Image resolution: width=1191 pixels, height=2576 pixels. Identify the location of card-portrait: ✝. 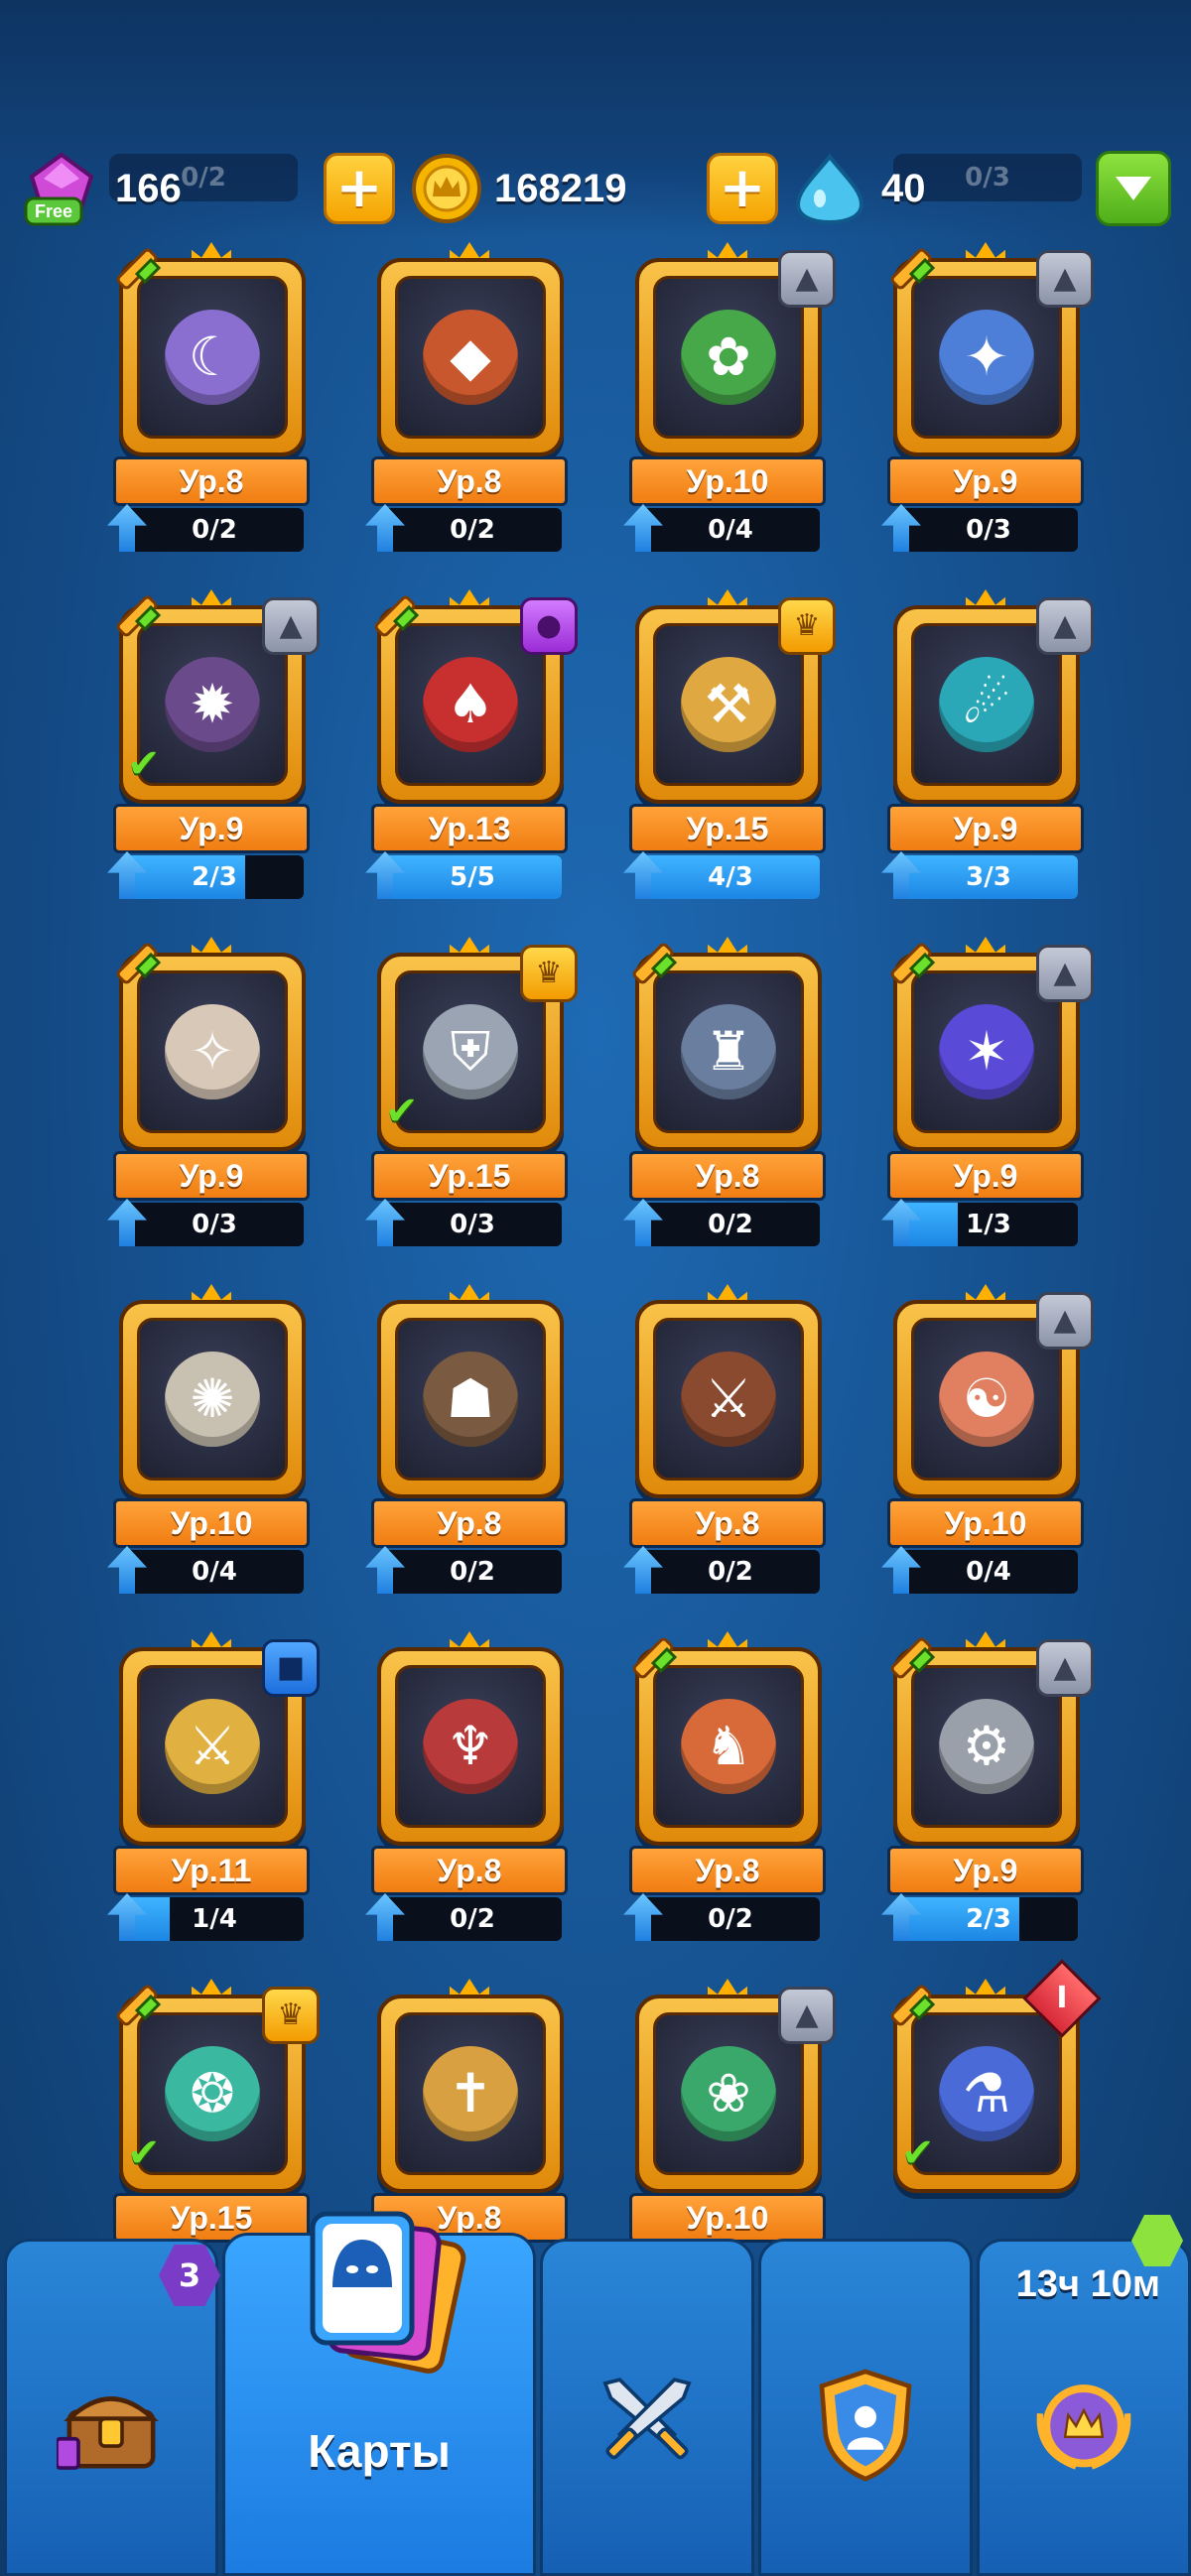
(470, 2093).